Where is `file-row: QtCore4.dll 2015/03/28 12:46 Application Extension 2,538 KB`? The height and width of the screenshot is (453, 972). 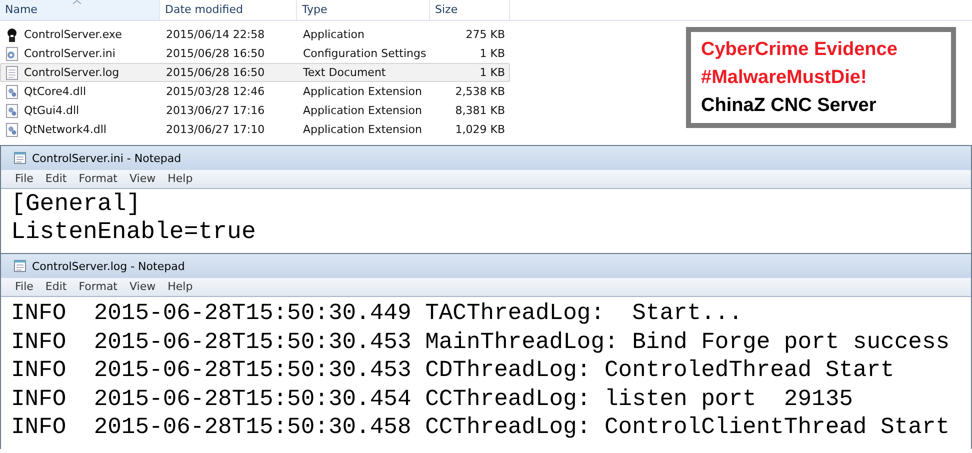 file-row: QtCore4.dll 2015/03/28 12:46 Application Extension 2,538 KB is located at coordinates (255, 91).